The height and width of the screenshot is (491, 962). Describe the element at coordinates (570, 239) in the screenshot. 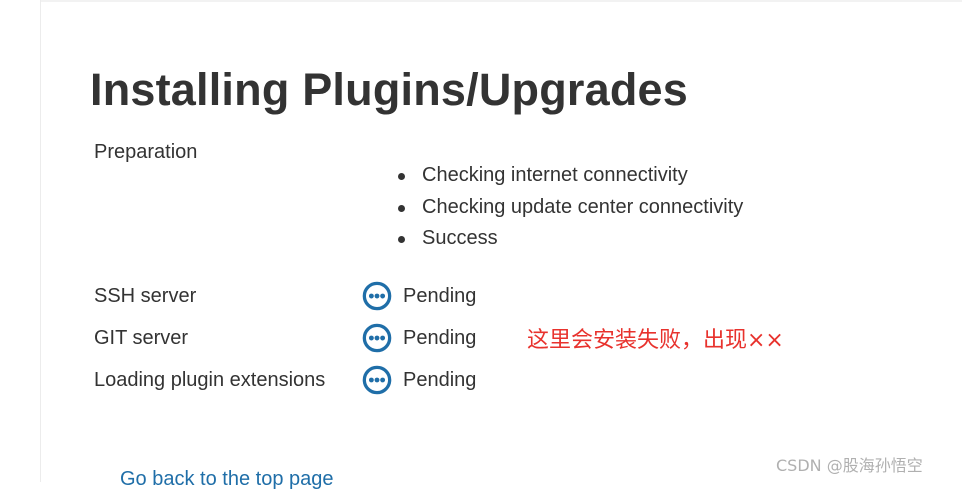

I see `check-success: Success` at that location.